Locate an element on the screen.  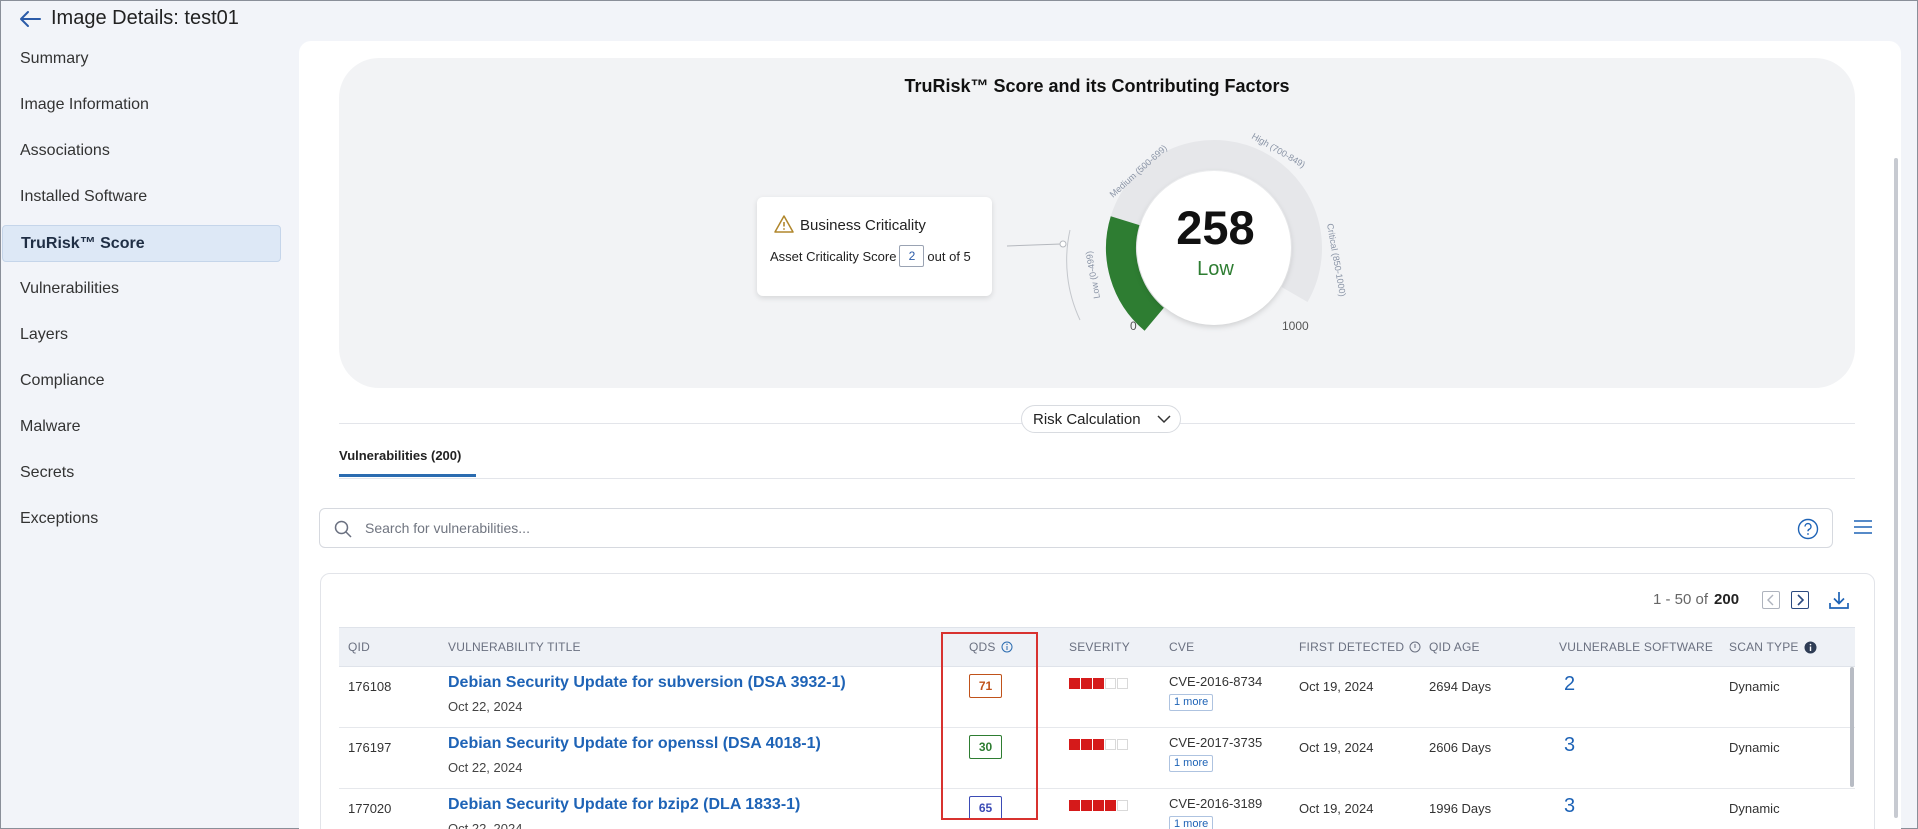
help-icon is located at coordinates (1808, 529).